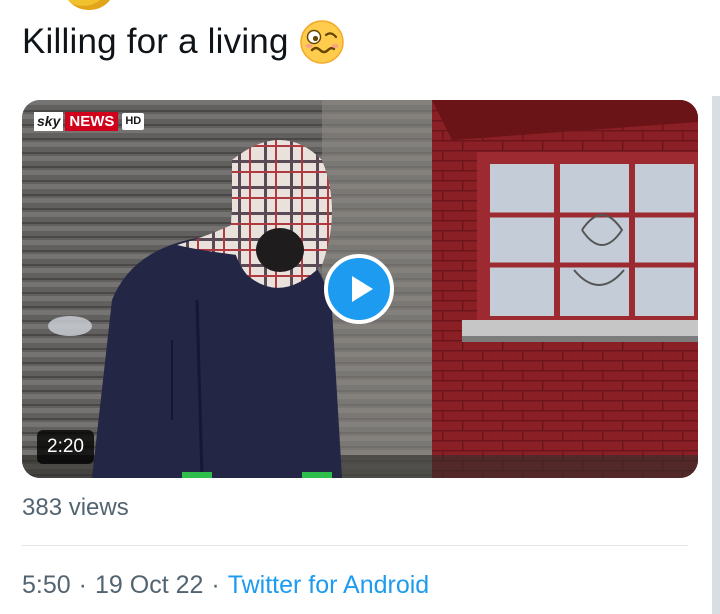 Image resolution: width=720 pixels, height=614 pixels. What do you see at coordinates (89, 5) in the screenshot?
I see `author-avatar` at bounding box center [89, 5].